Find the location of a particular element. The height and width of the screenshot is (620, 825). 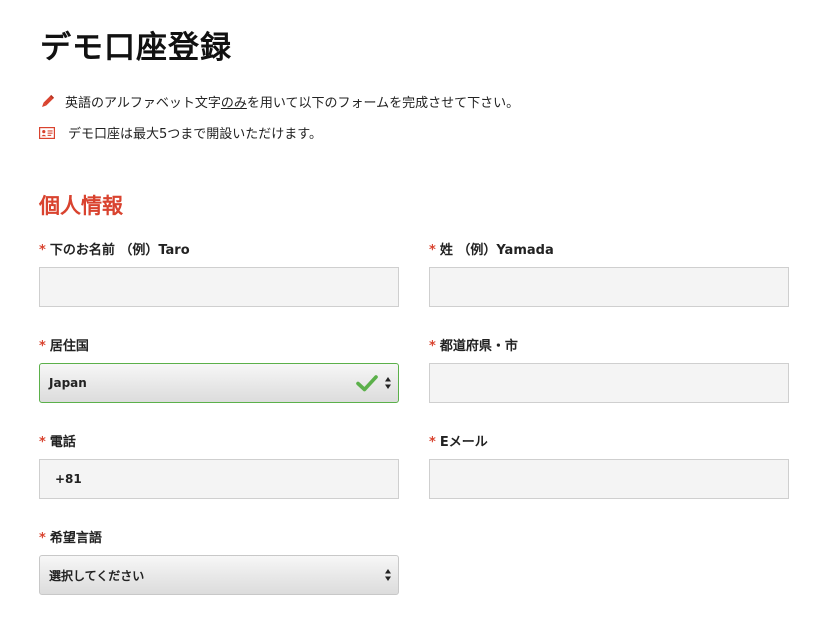

instruction-text-post: を用いて以下のフォームを完成させて下さい。 is located at coordinates (383, 103).